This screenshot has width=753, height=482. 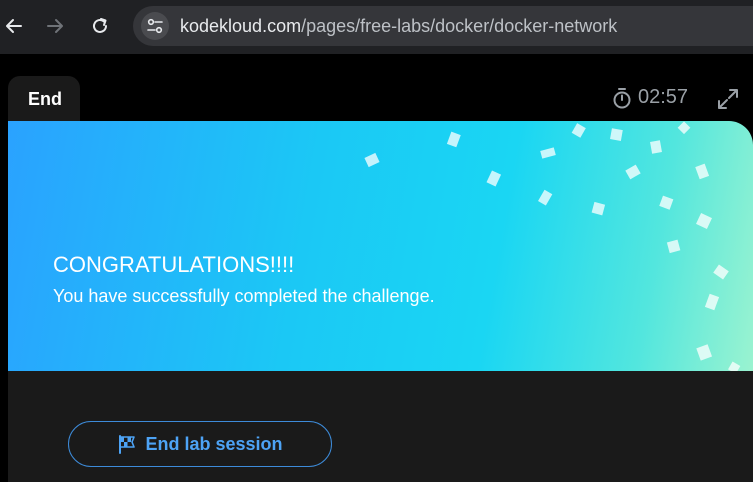 I want to click on url-path: /pages/free-labs/docker/docker-network, so click(x=459, y=26).